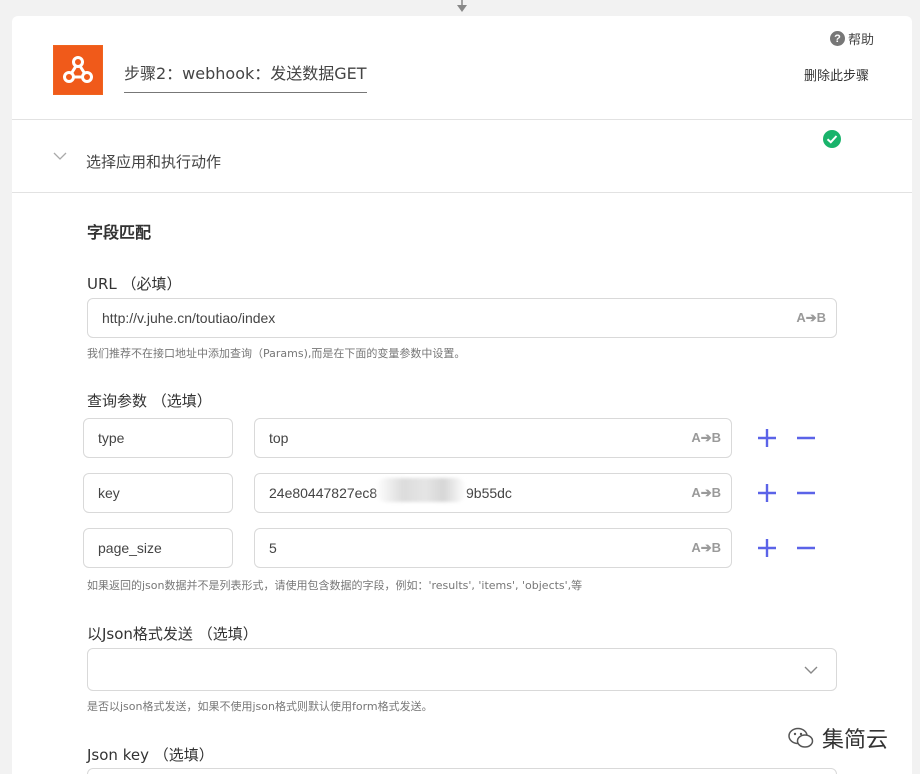 The height and width of the screenshot is (774, 920). Describe the element at coordinates (493, 548) in the screenshot. I see `param-value-input: 5 A➔B` at that location.